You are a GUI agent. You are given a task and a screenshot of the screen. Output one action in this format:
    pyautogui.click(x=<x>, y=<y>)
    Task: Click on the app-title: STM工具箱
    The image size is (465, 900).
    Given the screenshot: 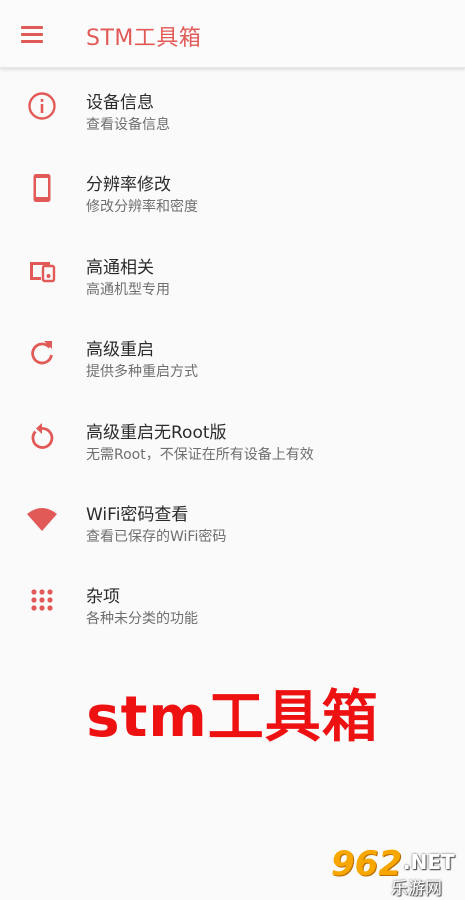 What is the action you would take?
    pyautogui.click(x=144, y=38)
    